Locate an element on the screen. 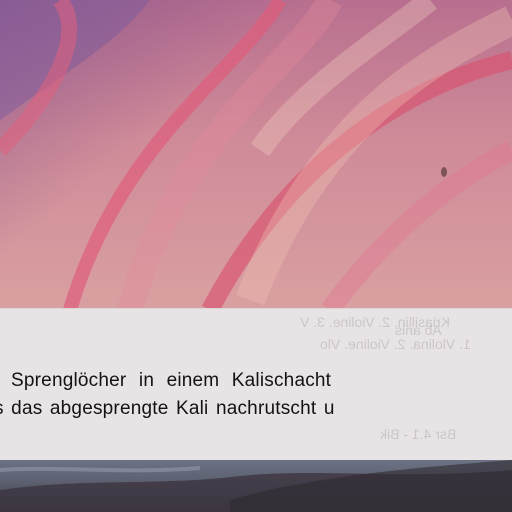 Image resolution: width=512 pixels, height=512 pixels. caption-line-2: s das abgesprengte Kali nachrutscht u is located at coordinates (167, 408).